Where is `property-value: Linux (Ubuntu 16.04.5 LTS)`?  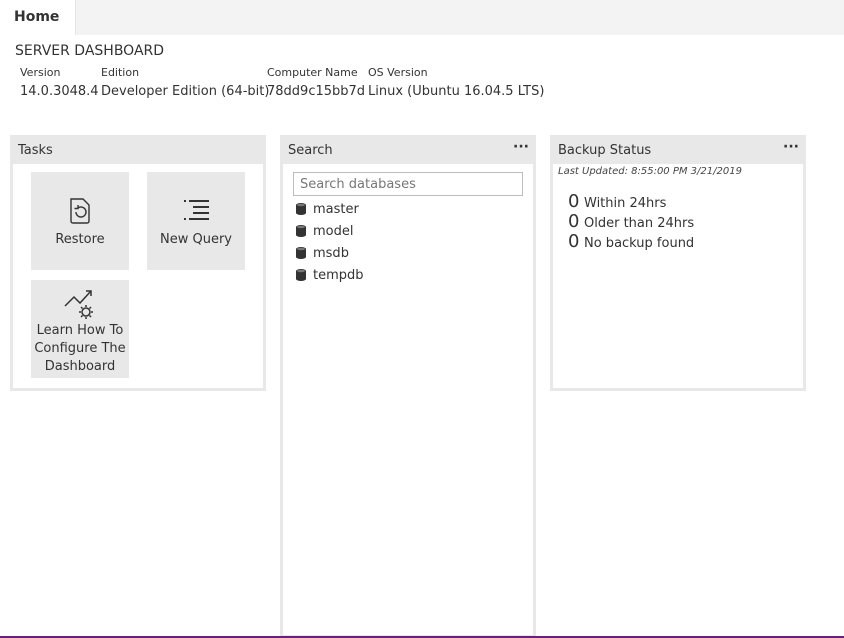
property-value: Linux (Ubuntu 16.04.5 LTS) is located at coordinates (456, 91).